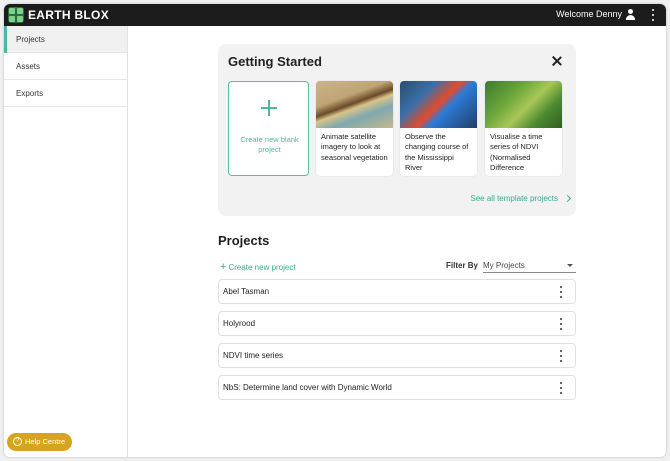  I want to click on help-centre-label: Help Centre, so click(45, 441).